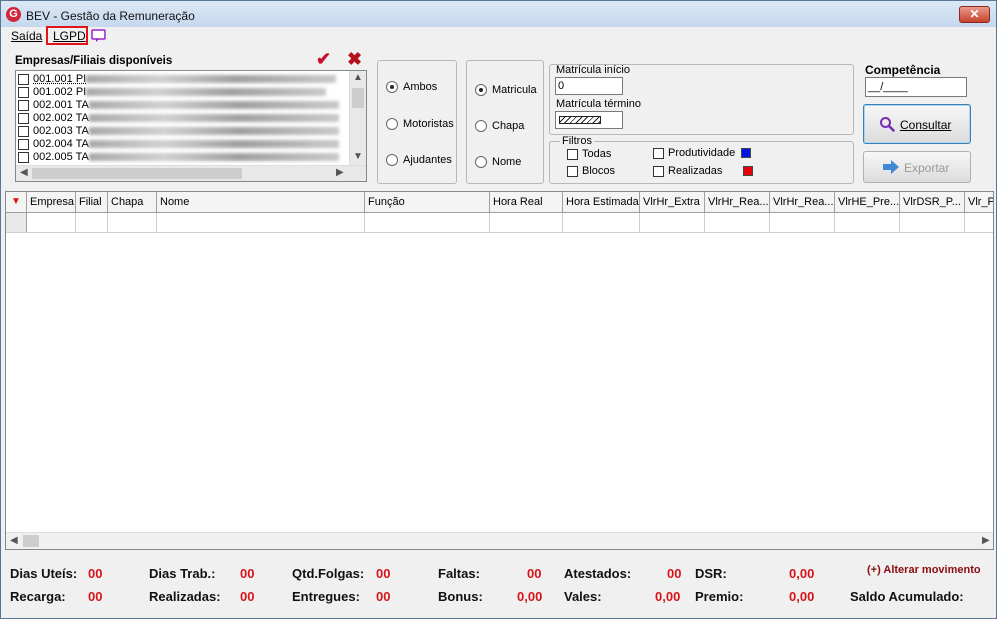 Image resolution: width=997 pixels, height=619 pixels. What do you see at coordinates (420, 124) in the screenshot?
I see `radio-motoristas: Motoristas` at bounding box center [420, 124].